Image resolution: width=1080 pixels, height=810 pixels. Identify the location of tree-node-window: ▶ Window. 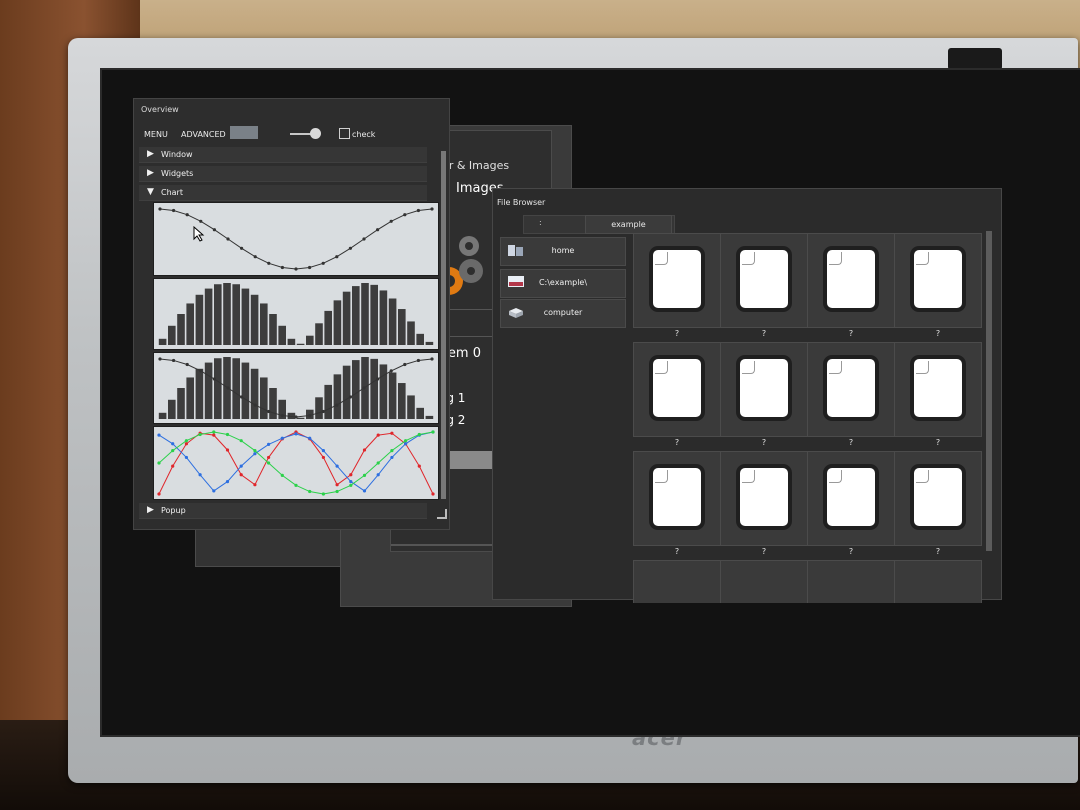
(283, 155).